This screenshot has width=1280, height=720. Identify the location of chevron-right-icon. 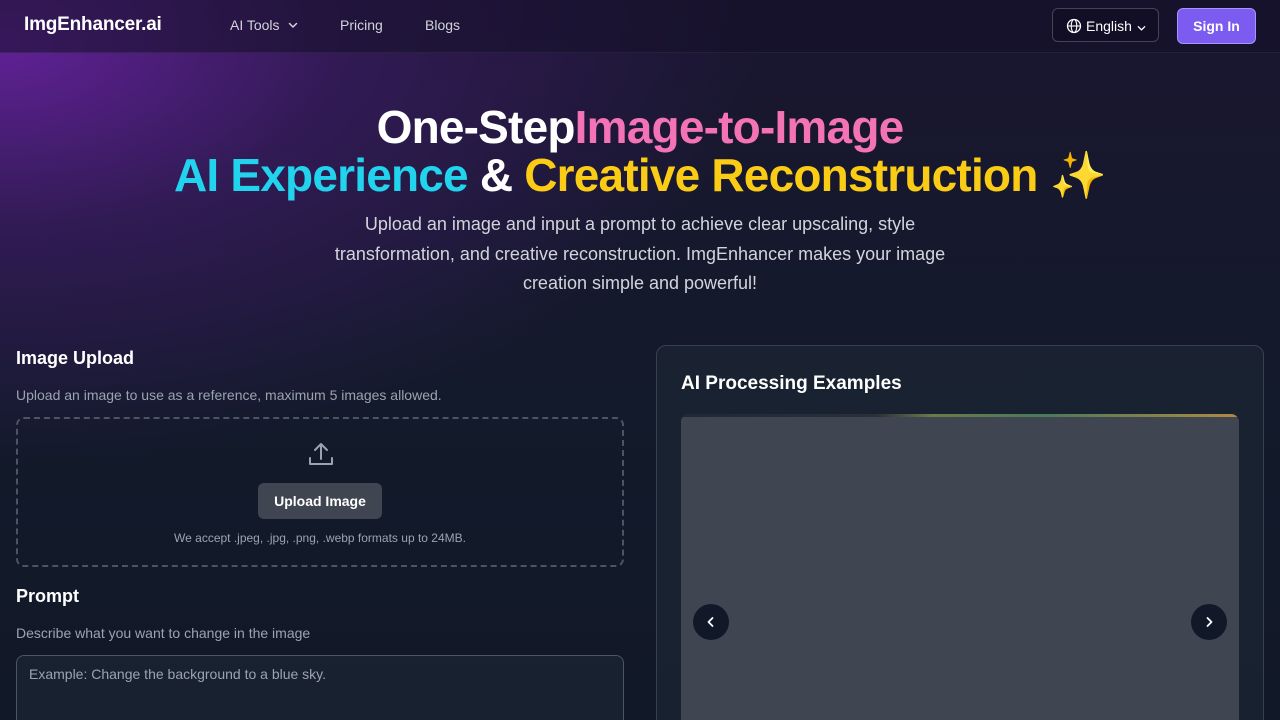
(1209, 622).